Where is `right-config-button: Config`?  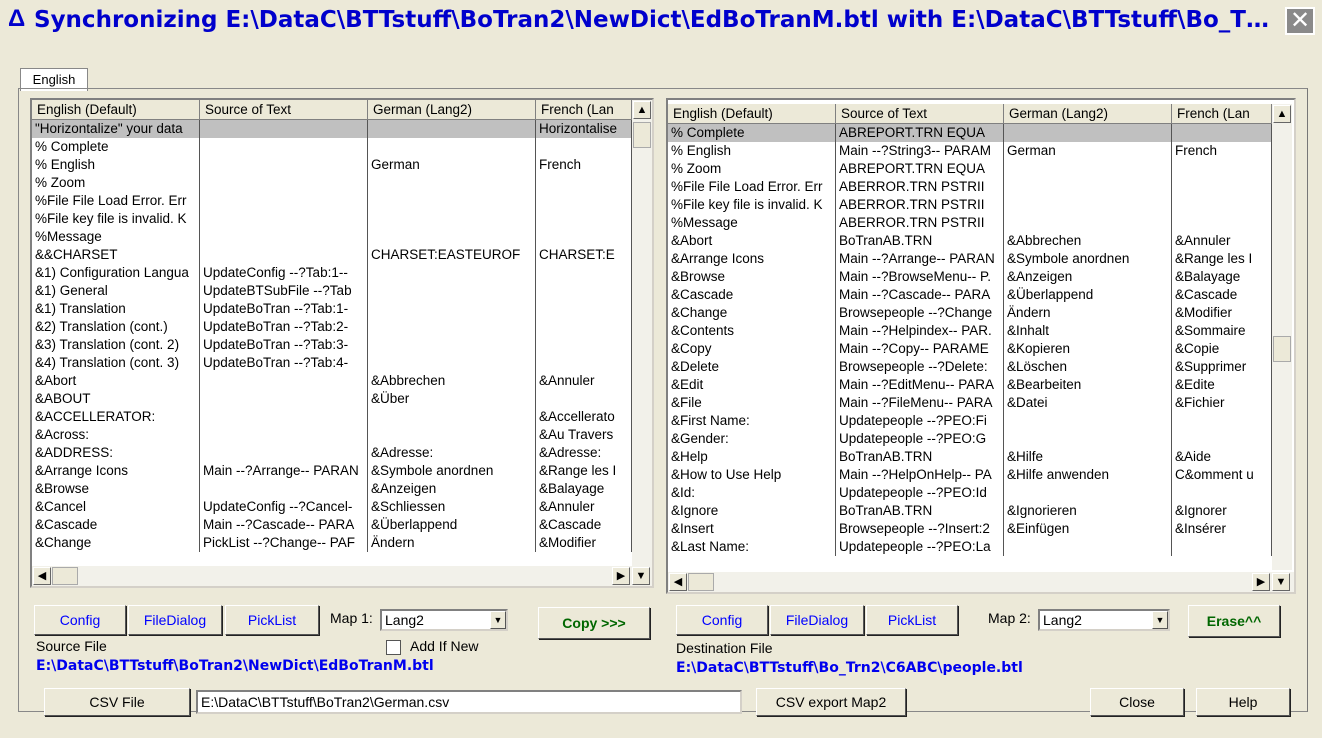
right-config-button: Config is located at coordinates (722, 620).